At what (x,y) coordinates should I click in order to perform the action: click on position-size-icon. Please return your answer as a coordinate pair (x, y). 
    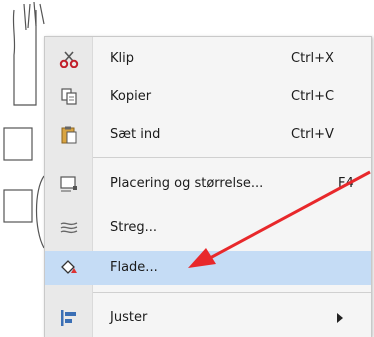
    Looking at the image, I should click on (69, 184).